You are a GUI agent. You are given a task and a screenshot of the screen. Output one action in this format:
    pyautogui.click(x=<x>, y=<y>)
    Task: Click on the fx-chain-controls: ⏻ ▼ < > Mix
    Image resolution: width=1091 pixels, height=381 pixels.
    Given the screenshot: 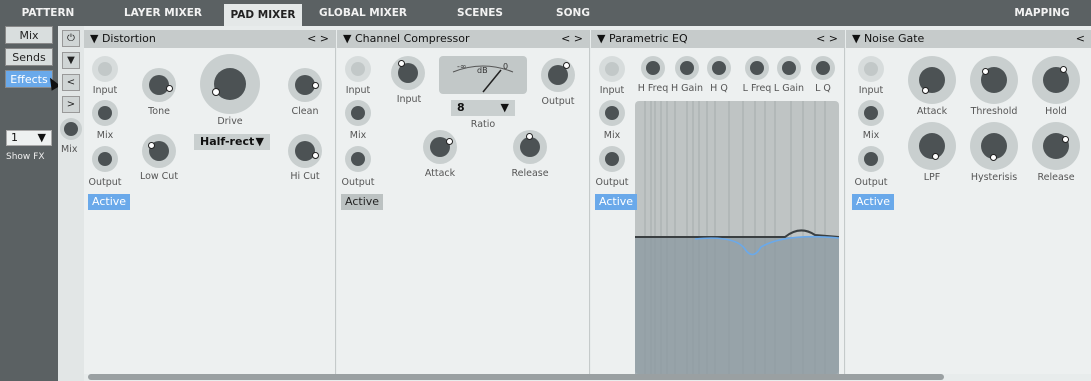 What is the action you would take?
    pyautogui.click(x=71, y=203)
    